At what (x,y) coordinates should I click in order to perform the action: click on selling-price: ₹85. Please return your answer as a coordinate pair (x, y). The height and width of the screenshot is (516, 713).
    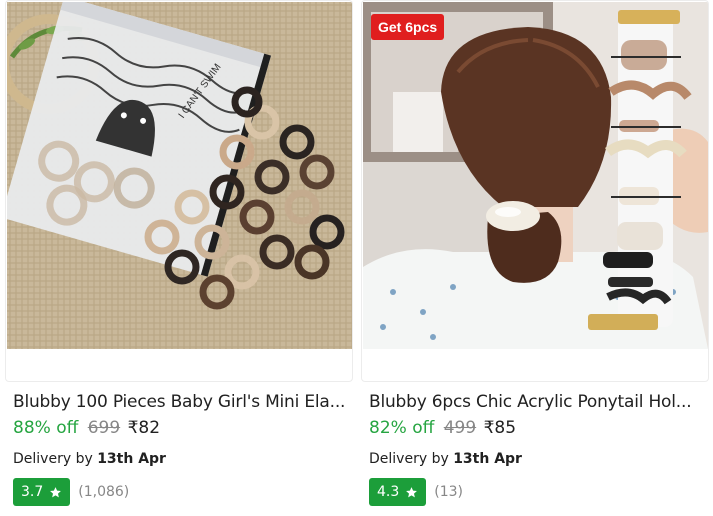
    Looking at the image, I should click on (500, 428).